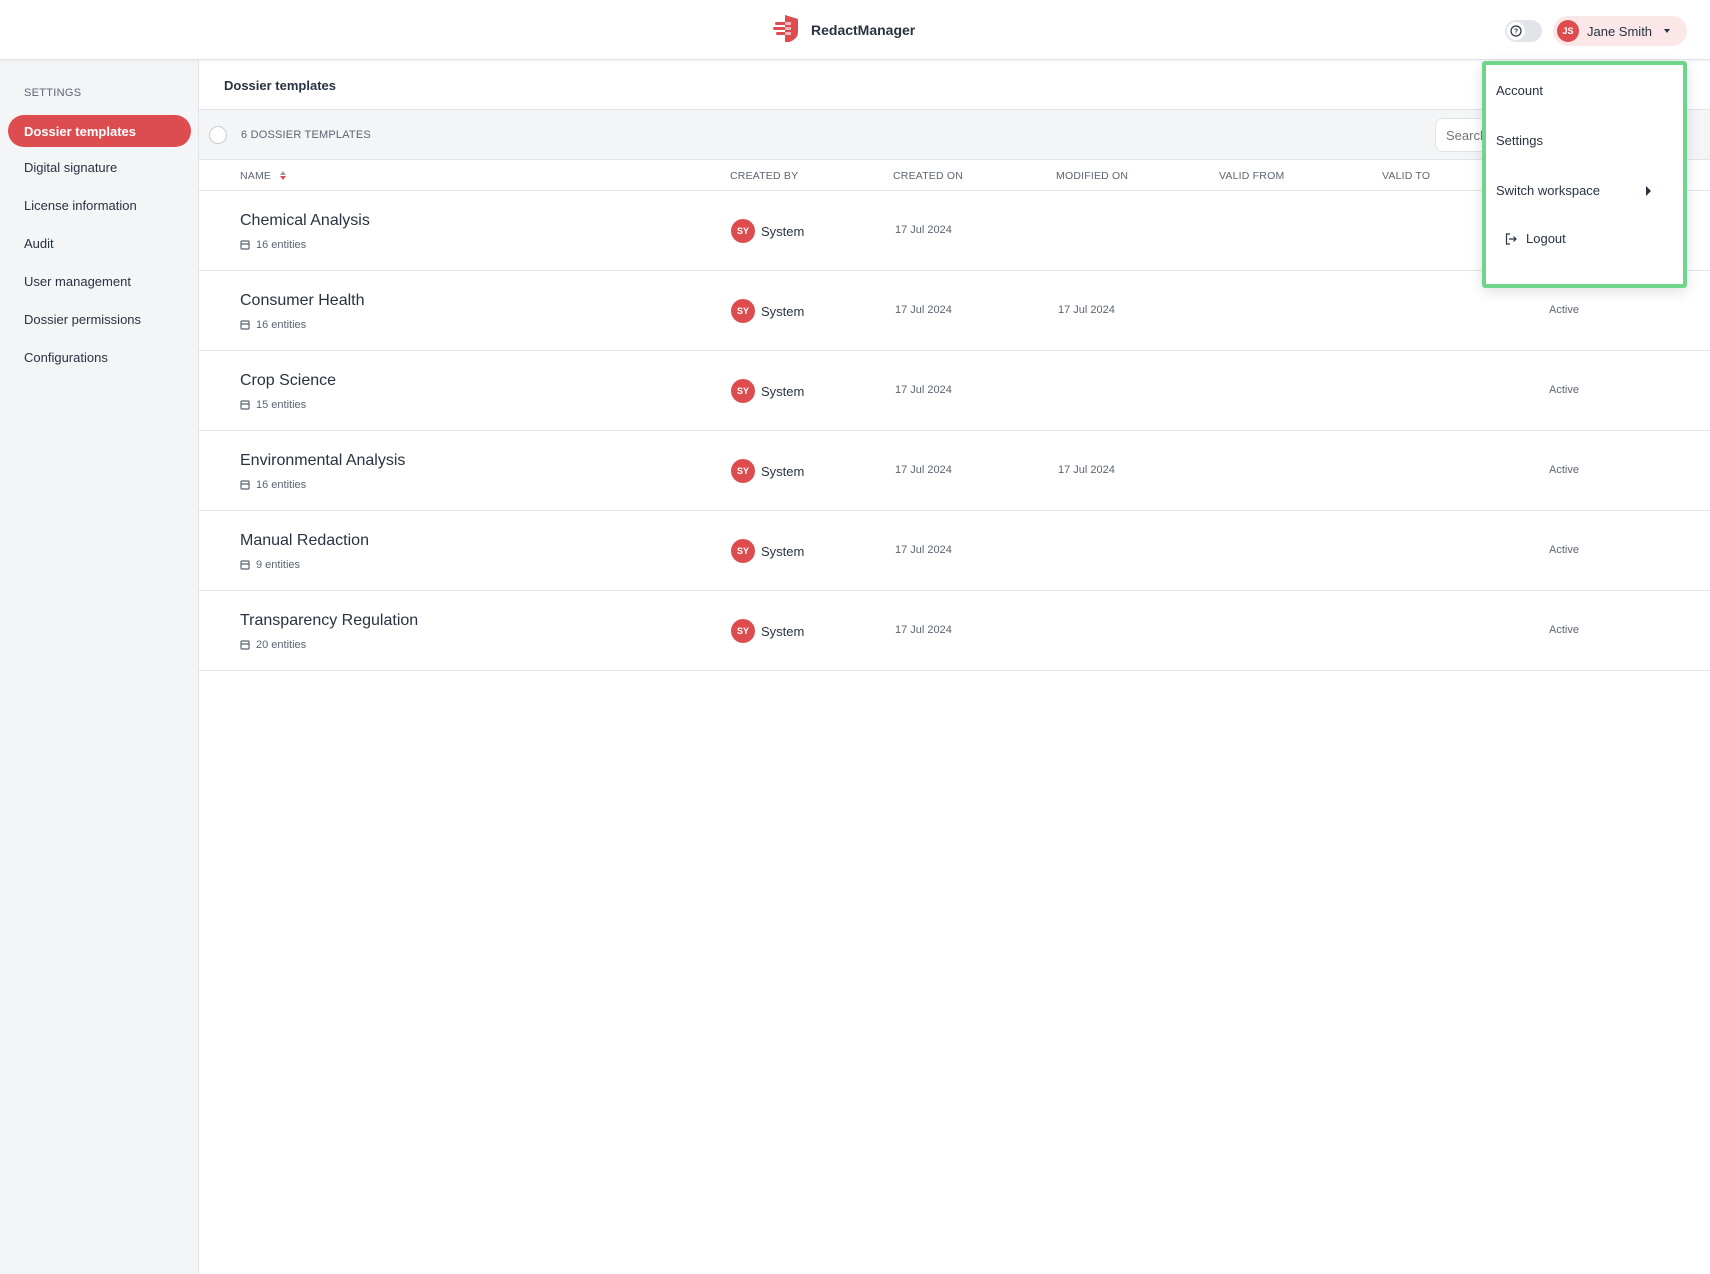 The image size is (1710, 1274). Describe the element at coordinates (99, 243) in the screenshot. I see `sidebar-item-audit: Audit` at that location.